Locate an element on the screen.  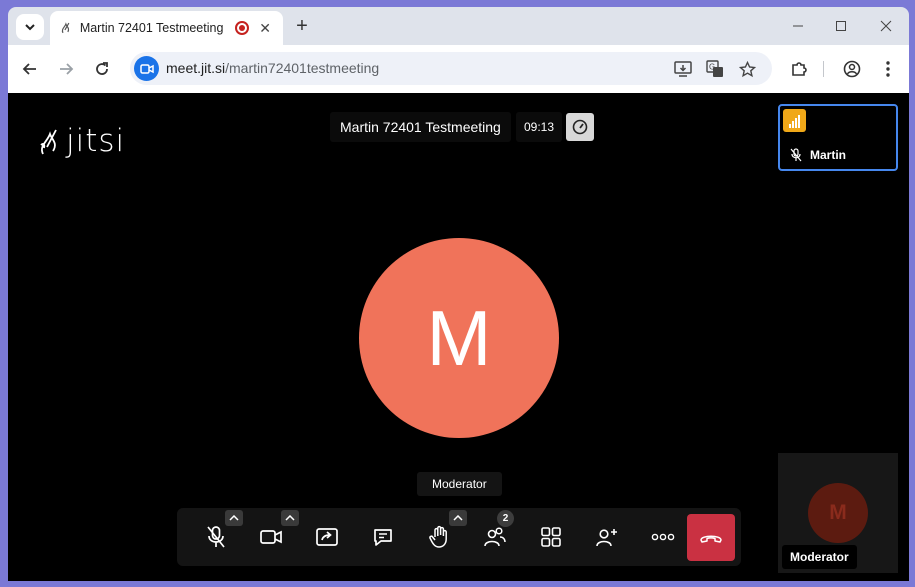
close-window-button is located at coordinates (886, 26).